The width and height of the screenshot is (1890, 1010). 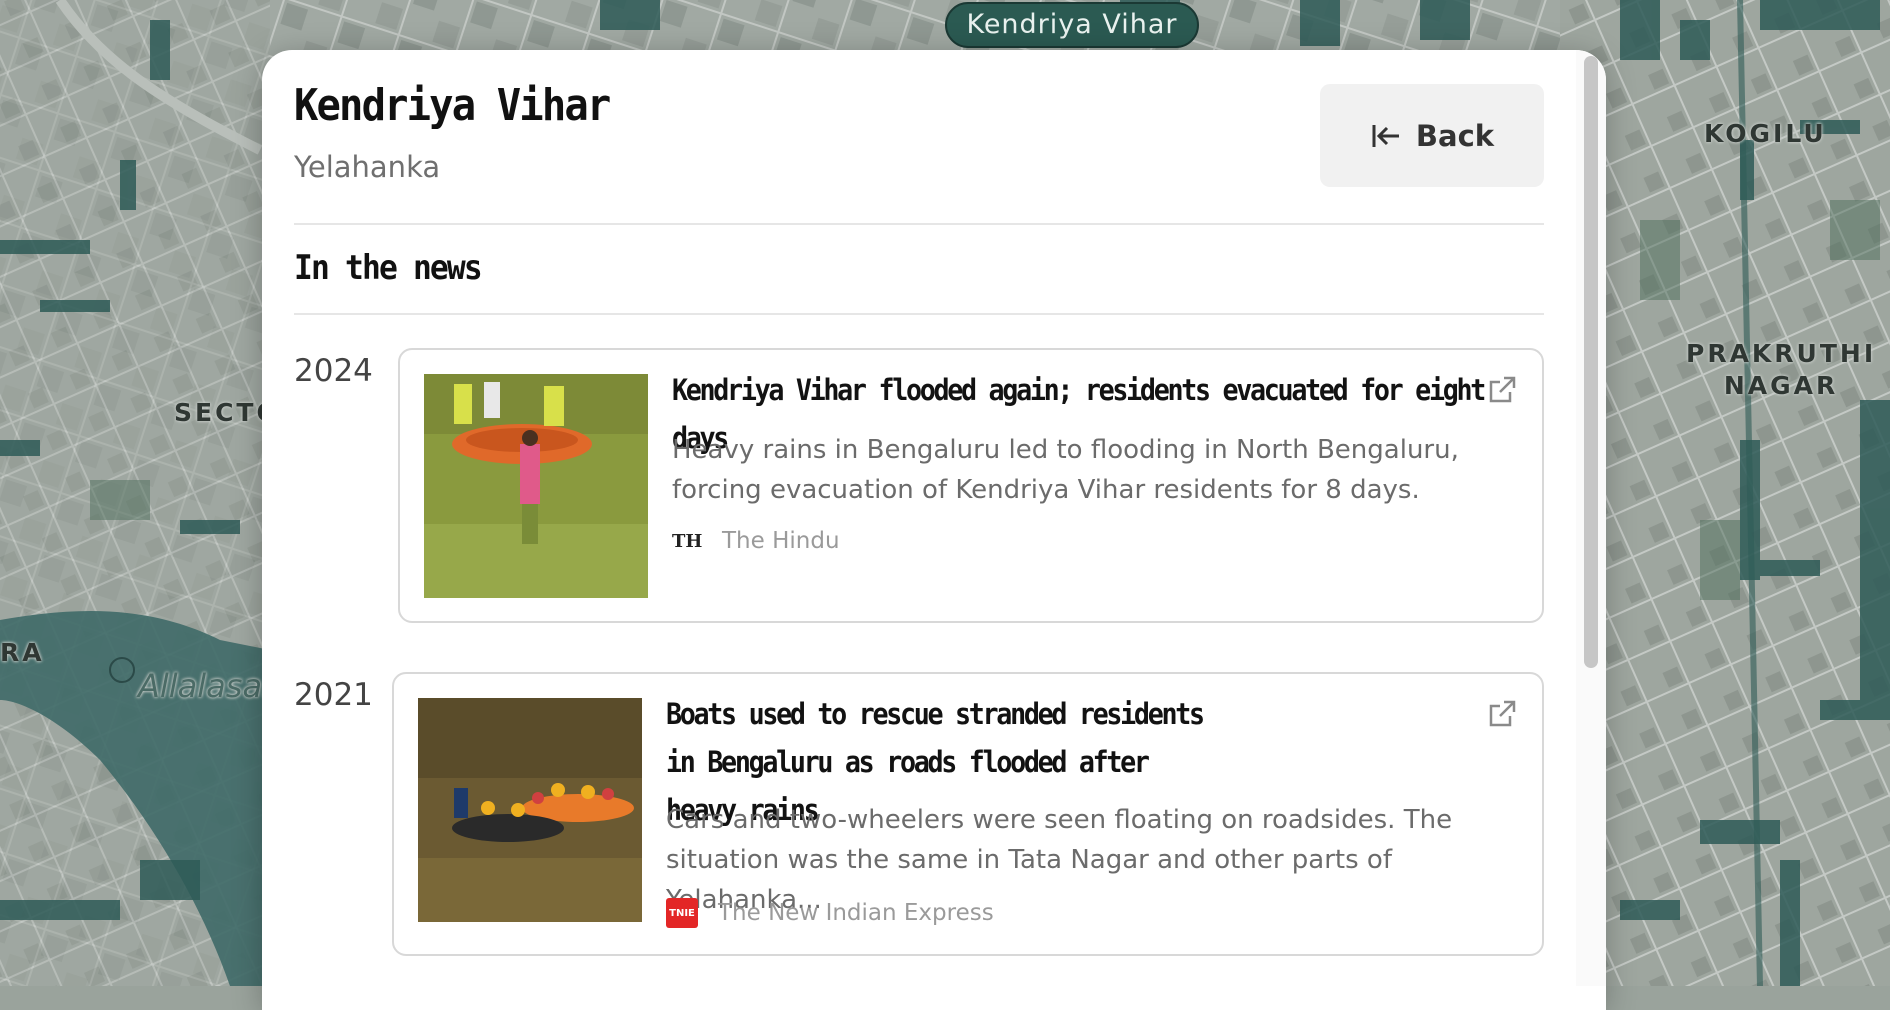 What do you see at coordinates (452, 105) in the screenshot?
I see `page-title: Kendriya Vihar` at bounding box center [452, 105].